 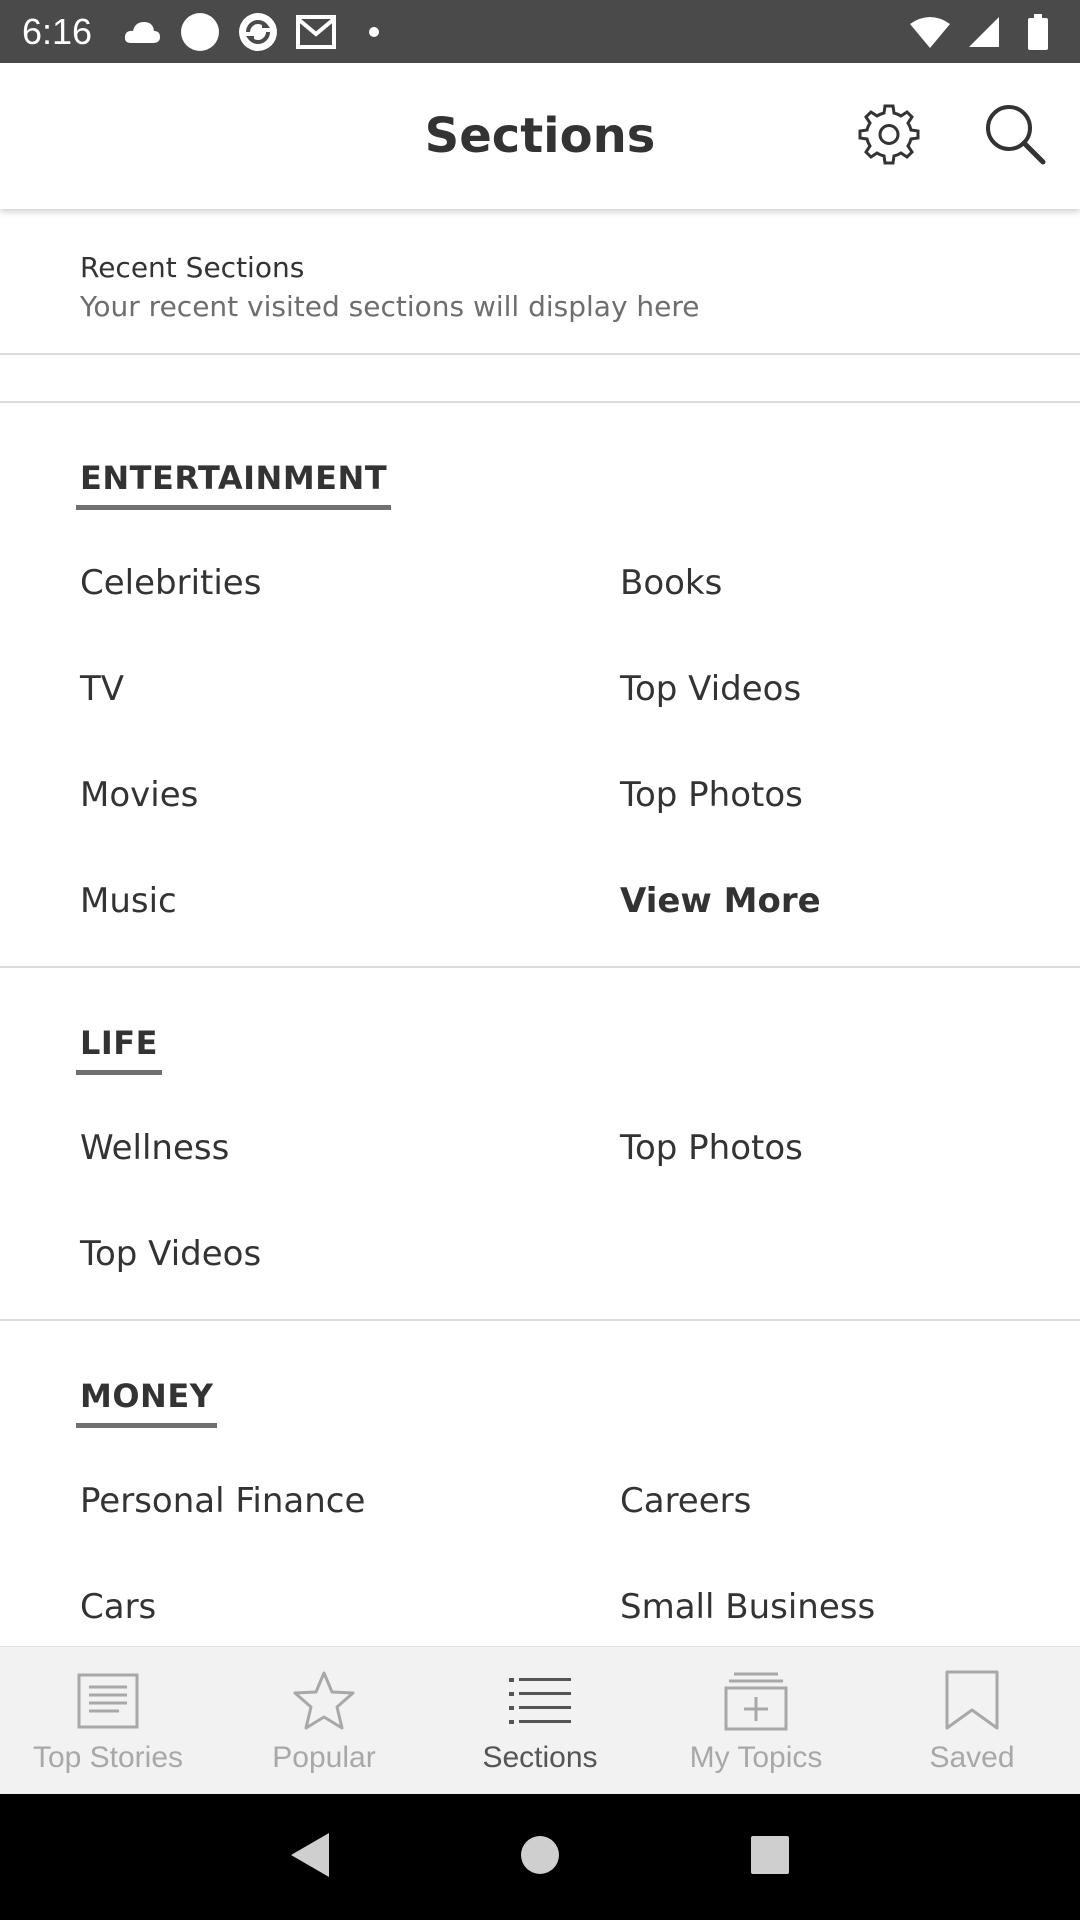 I want to click on nav-label-top-stories: Top Stories, so click(x=108, y=1757).